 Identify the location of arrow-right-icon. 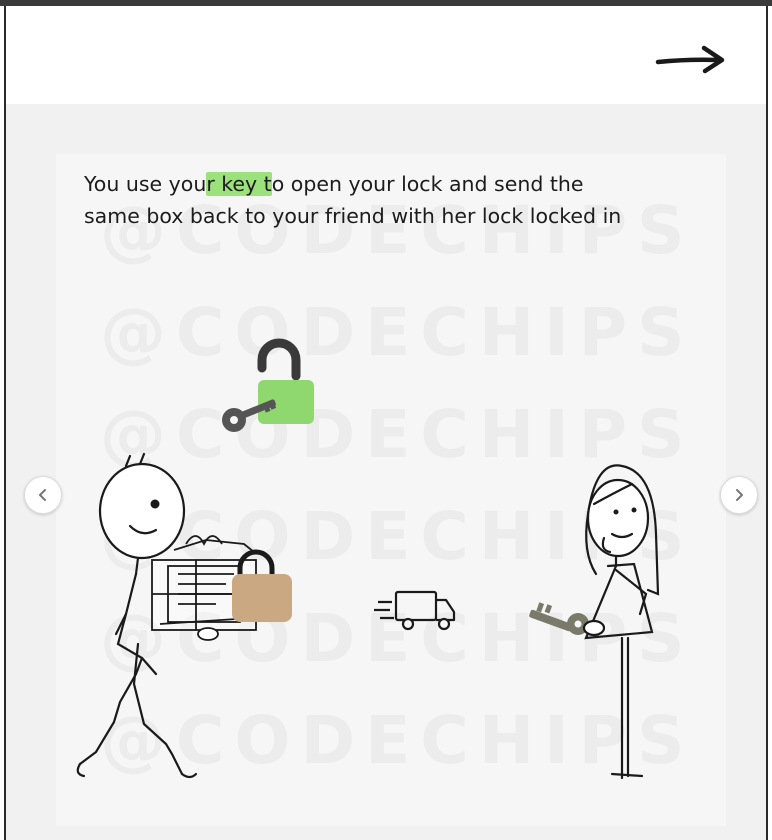
(690, 60).